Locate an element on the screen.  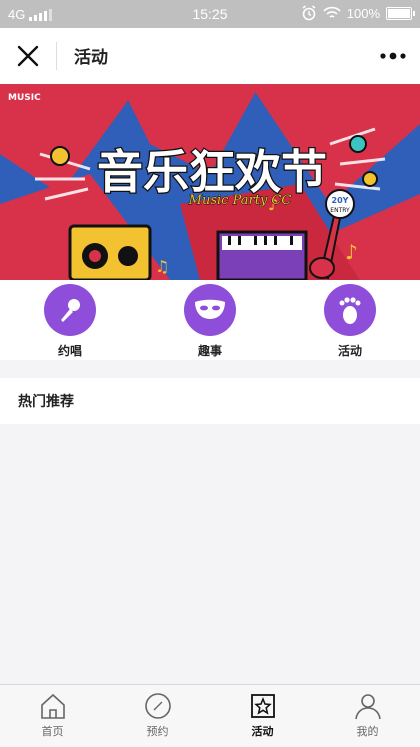
more-icon is located at coordinates (393, 56).